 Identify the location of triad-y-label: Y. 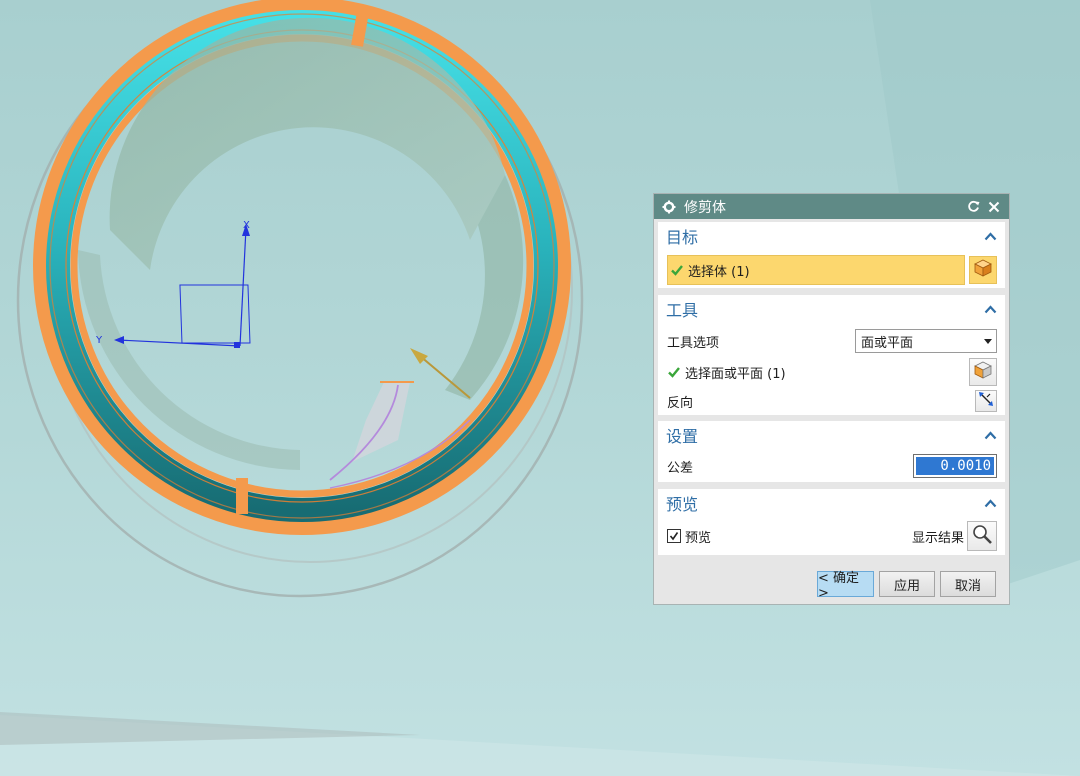
(99, 340).